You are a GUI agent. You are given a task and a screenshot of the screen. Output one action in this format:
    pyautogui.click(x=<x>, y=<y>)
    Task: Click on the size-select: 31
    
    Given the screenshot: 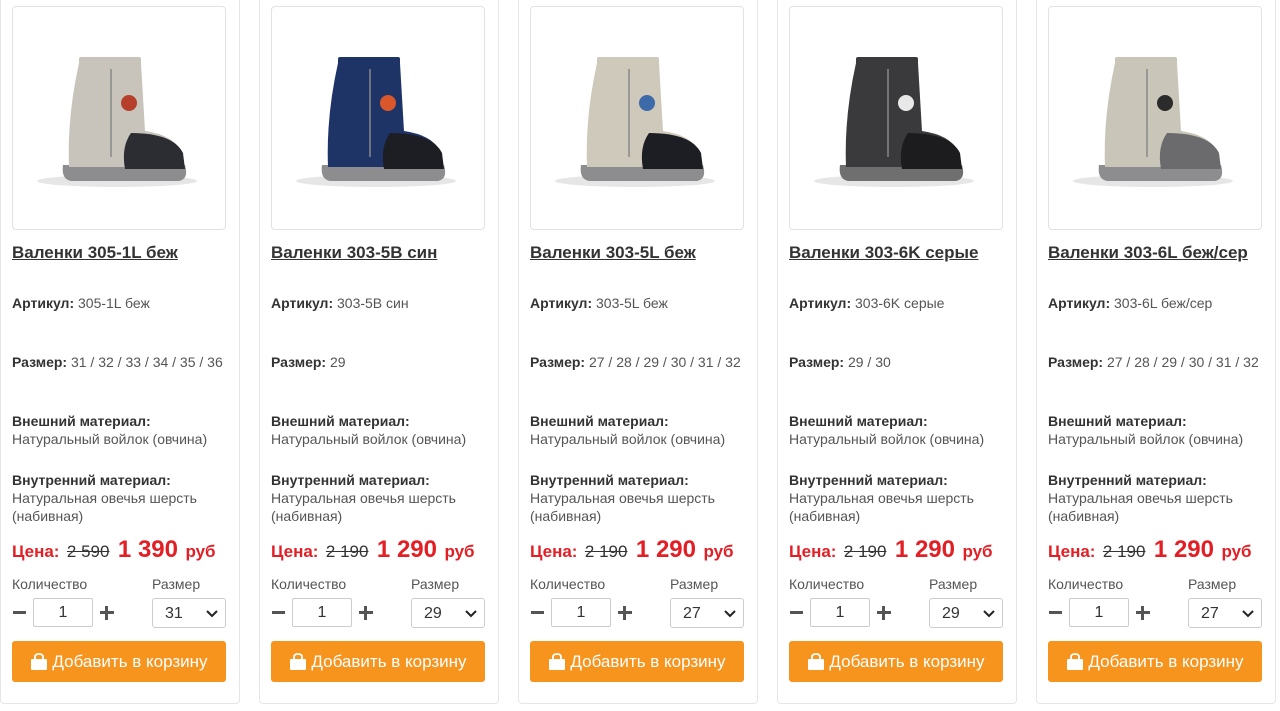 What is the action you would take?
    pyautogui.click(x=189, y=613)
    